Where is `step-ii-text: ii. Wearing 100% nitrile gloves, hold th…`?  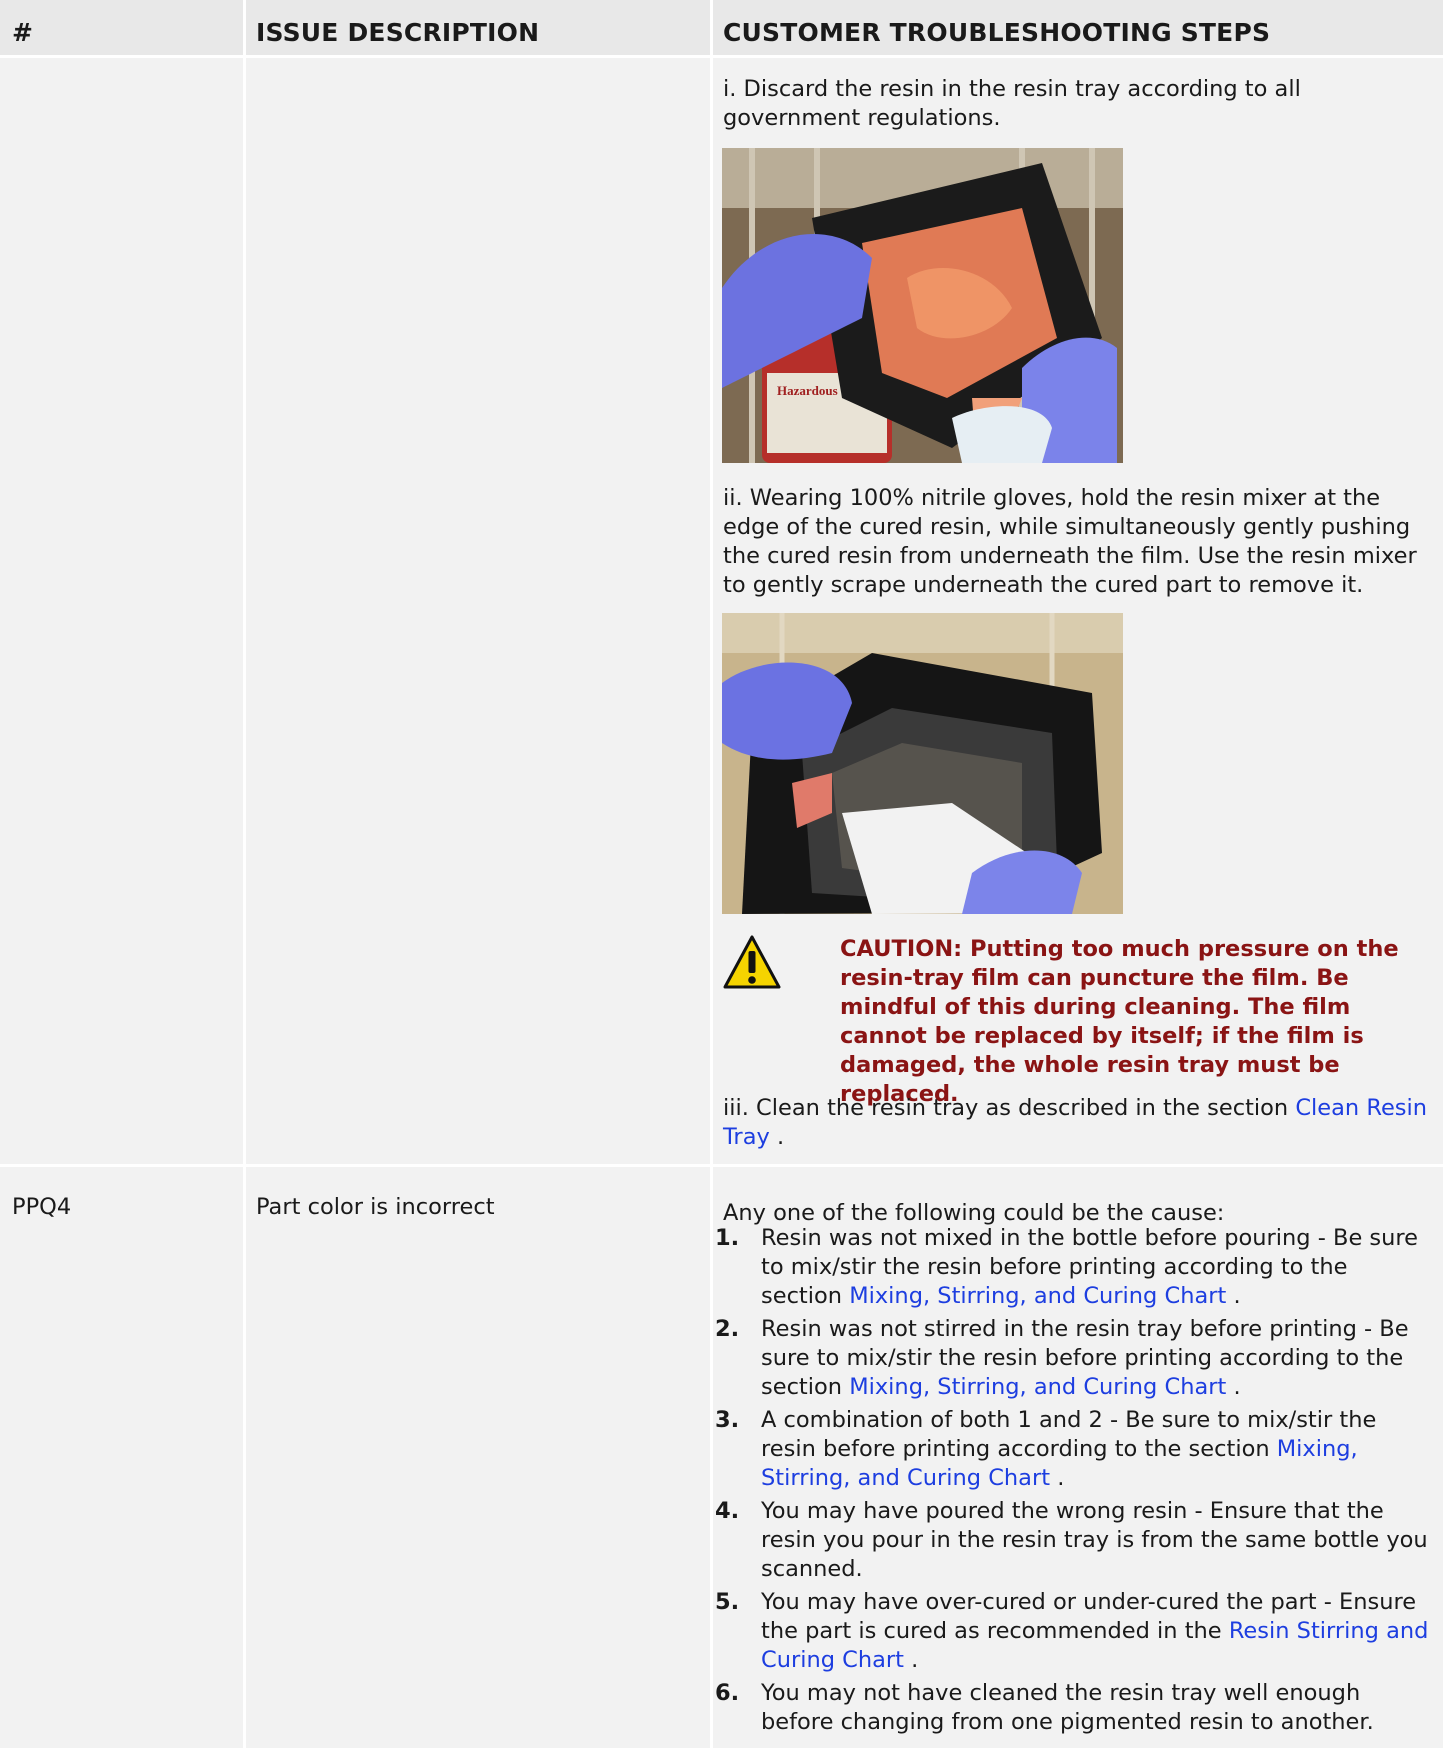
step-ii-text: ii. Wearing 100% nitrile gloves, hold th… is located at coordinates (1070, 541).